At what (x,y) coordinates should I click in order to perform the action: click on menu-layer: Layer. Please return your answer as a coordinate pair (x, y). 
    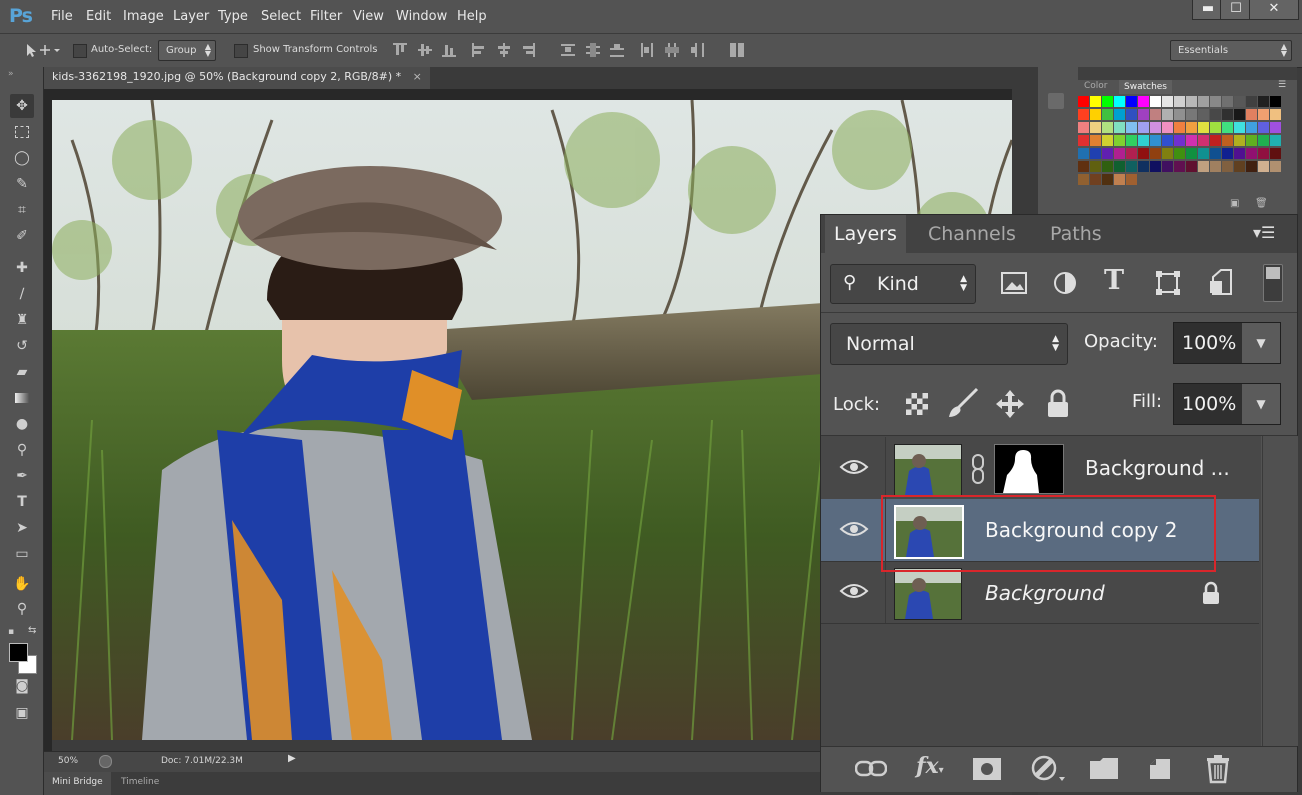
    Looking at the image, I should click on (191, 16).